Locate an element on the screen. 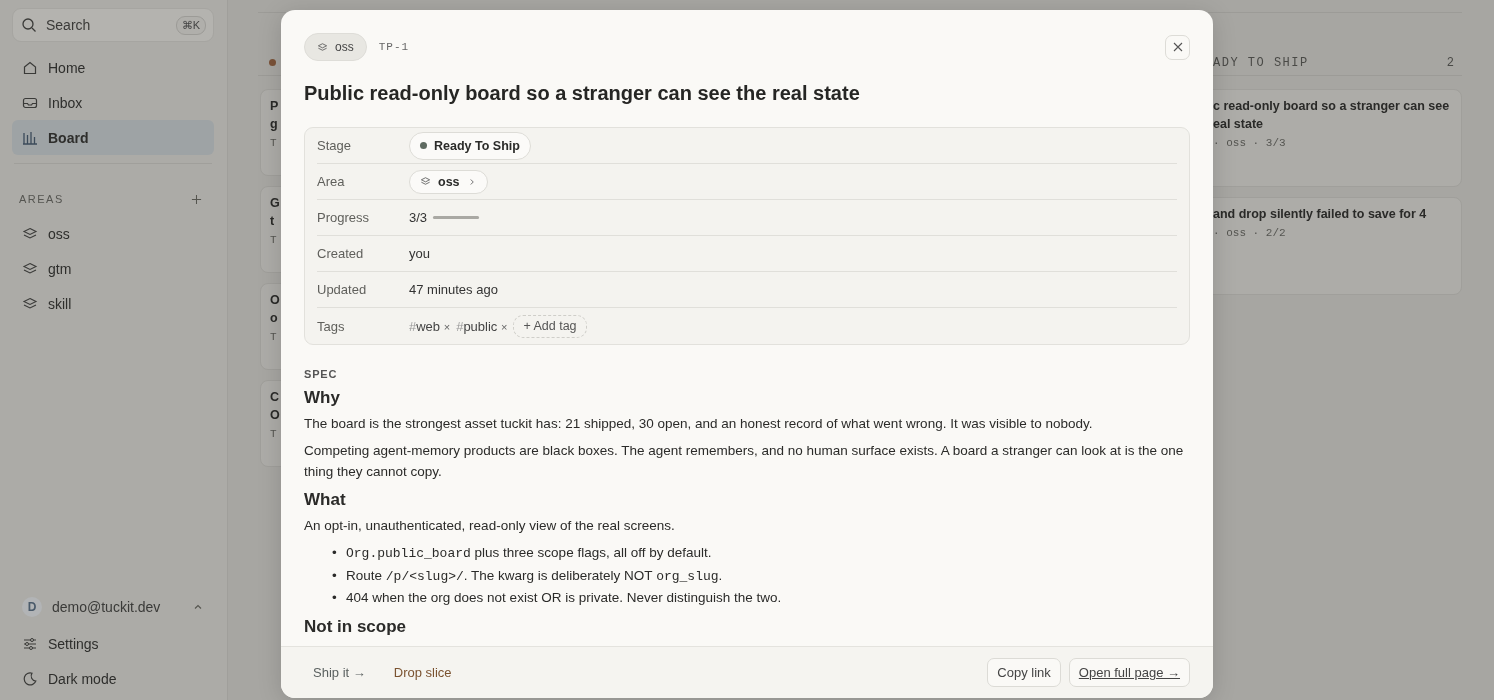 The width and height of the screenshot is (1494, 700). area-chip: oss is located at coordinates (335, 47).